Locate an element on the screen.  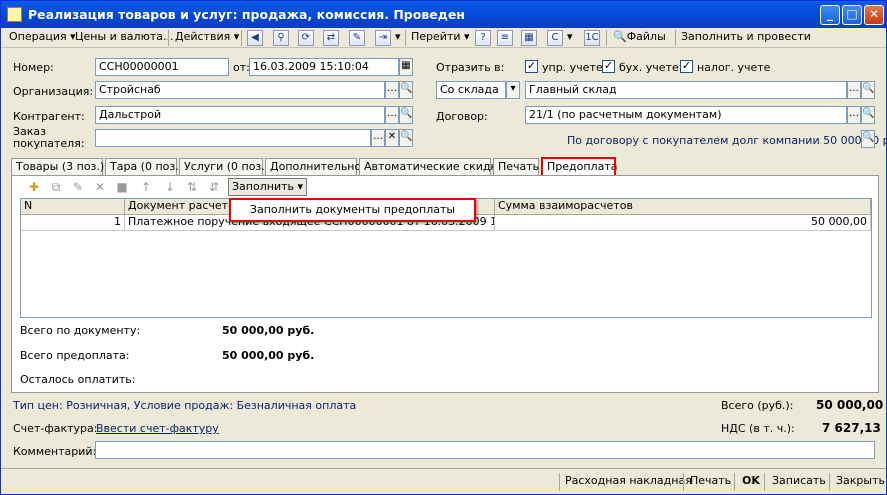
org-search-icon: 🔍 is located at coordinates (406, 90).